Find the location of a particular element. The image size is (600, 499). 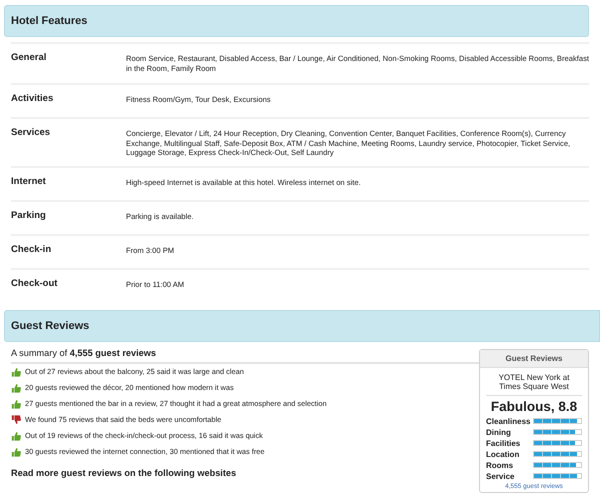

rating-label: Rooms is located at coordinates (500, 465).